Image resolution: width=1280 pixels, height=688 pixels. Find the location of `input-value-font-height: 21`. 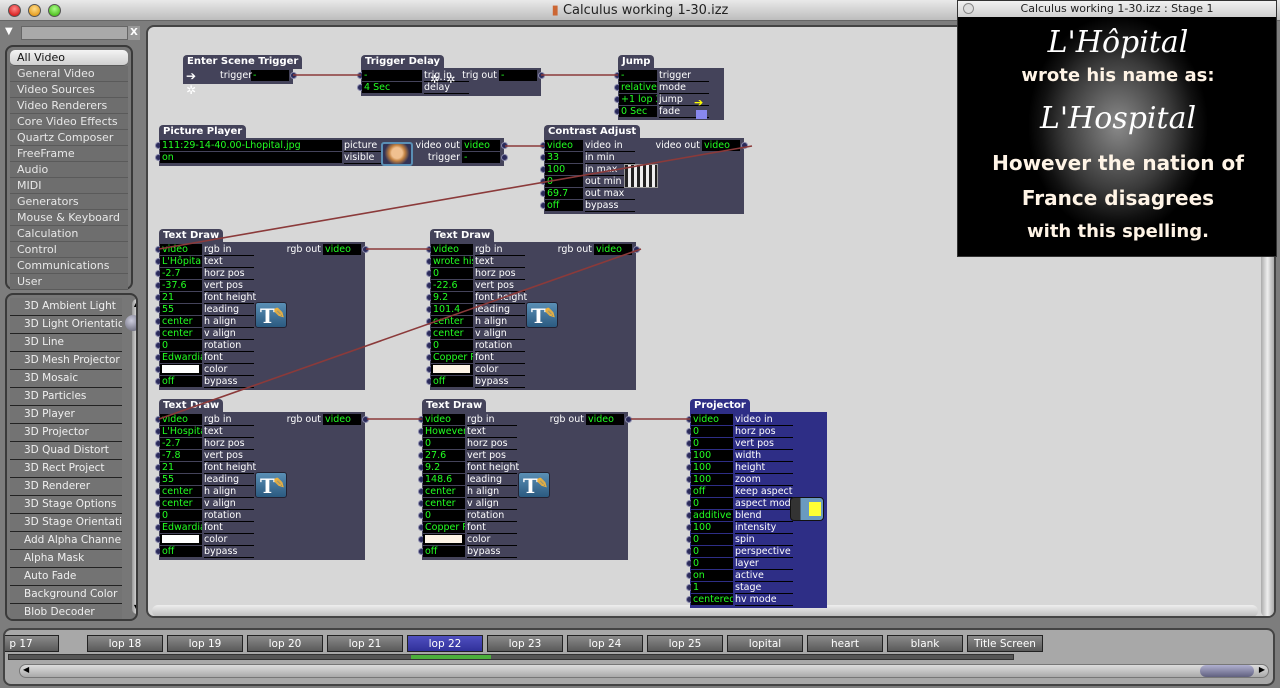

input-value-font-height: 21 is located at coordinates (181, 467).